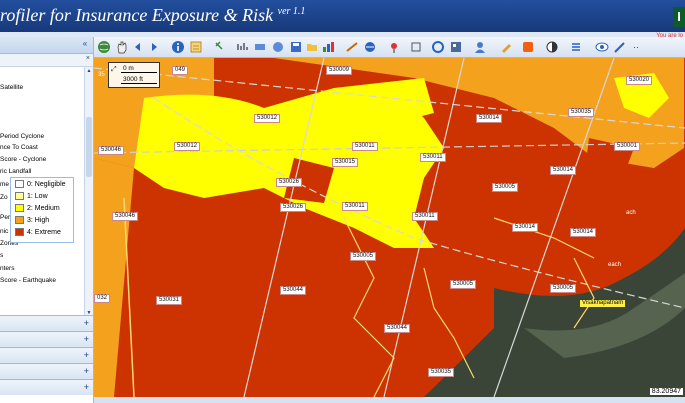 This screenshot has height=403, width=685. Describe the element at coordinates (552, 47) in the screenshot. I see `contrast-icon` at that location.